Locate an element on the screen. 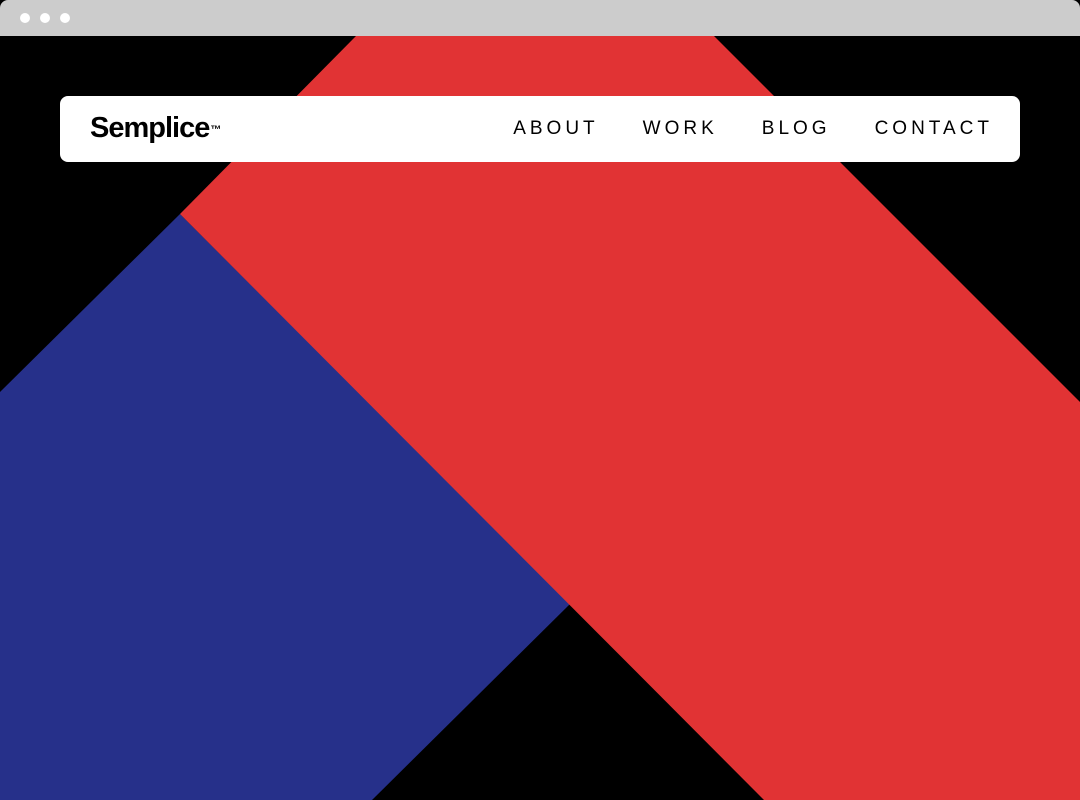 This screenshot has height=800, width=1080. logo-text: Semplice is located at coordinates (150, 128).